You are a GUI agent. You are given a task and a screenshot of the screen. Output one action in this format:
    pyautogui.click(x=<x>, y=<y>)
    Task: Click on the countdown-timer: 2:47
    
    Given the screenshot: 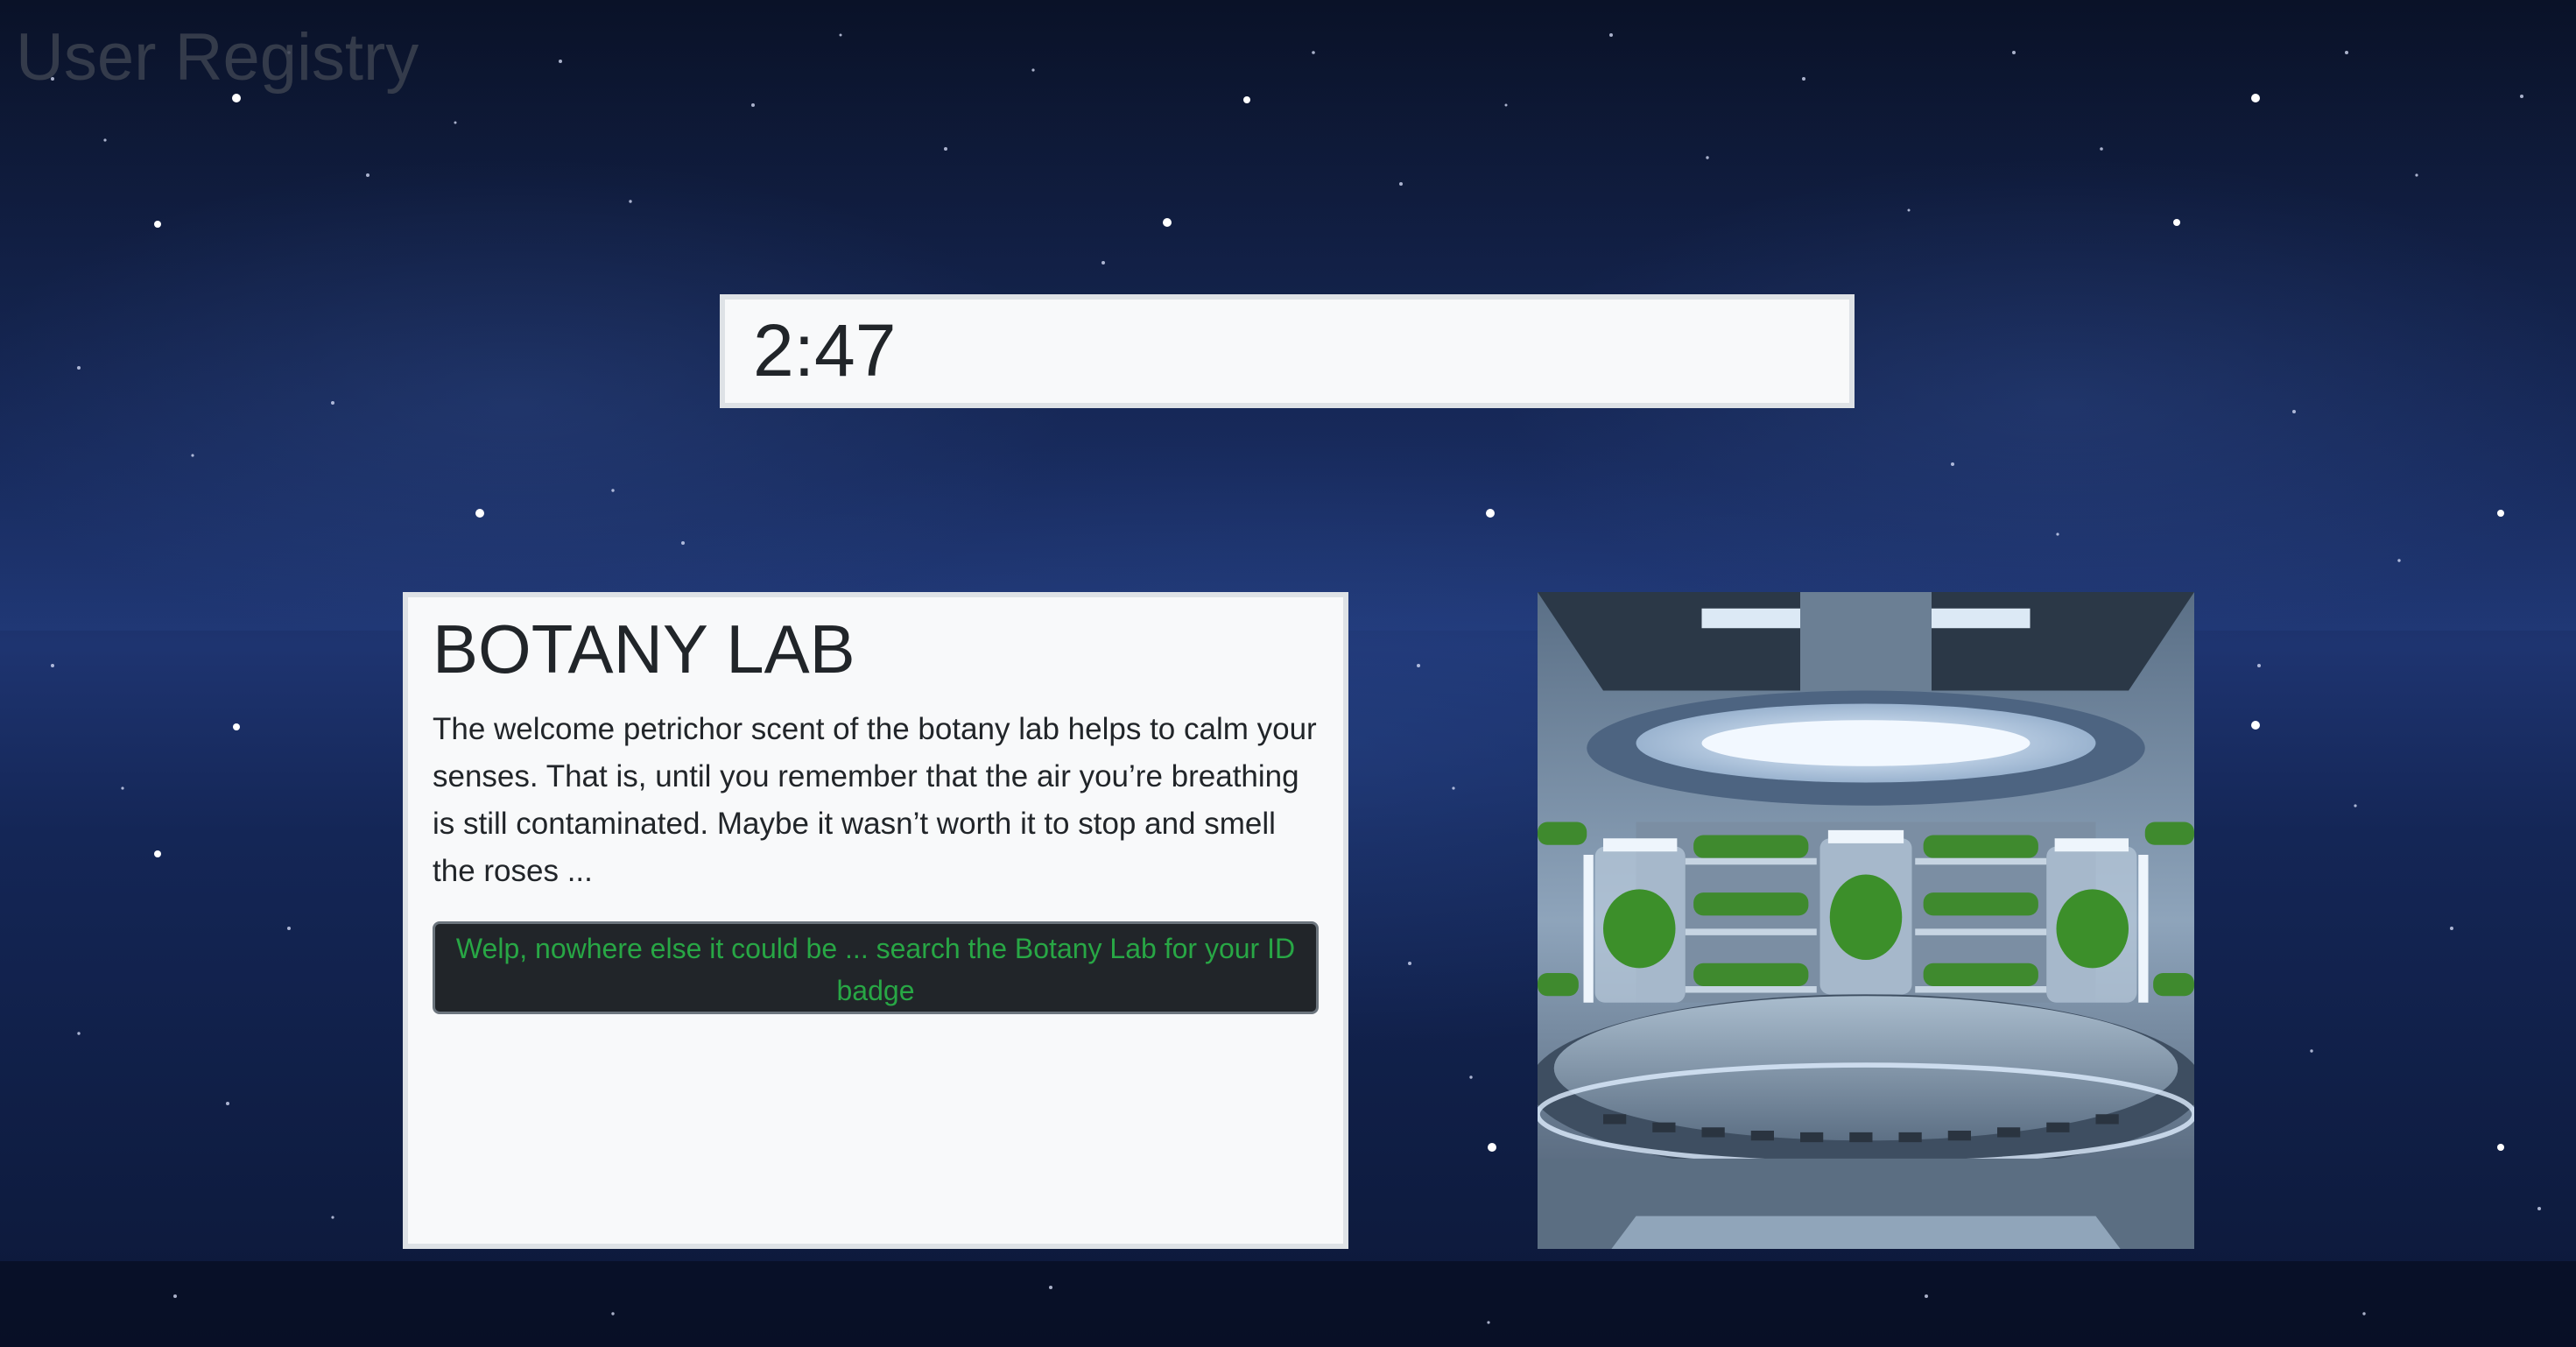 What is the action you would take?
    pyautogui.click(x=825, y=350)
    